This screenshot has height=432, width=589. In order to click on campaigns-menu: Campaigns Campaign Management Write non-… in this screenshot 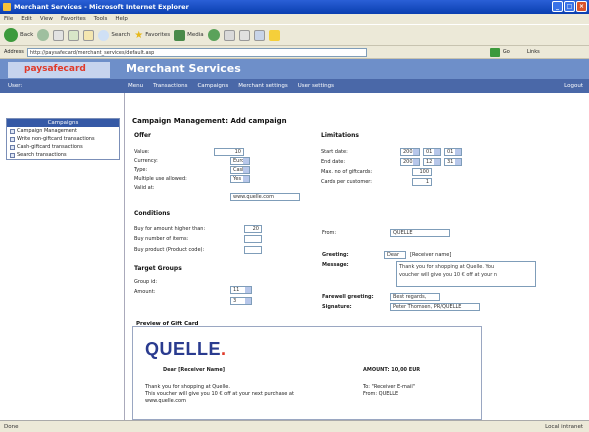, I will do `click(63, 139)`.